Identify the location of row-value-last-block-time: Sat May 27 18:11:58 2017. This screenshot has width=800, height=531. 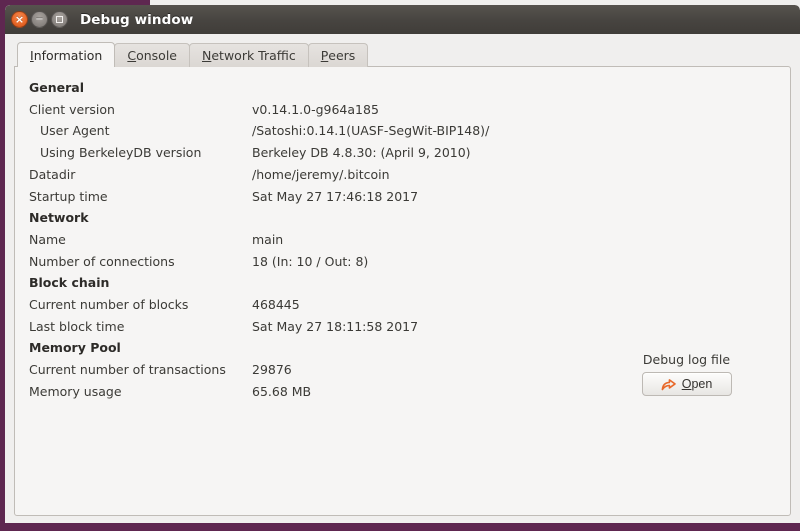
(335, 326).